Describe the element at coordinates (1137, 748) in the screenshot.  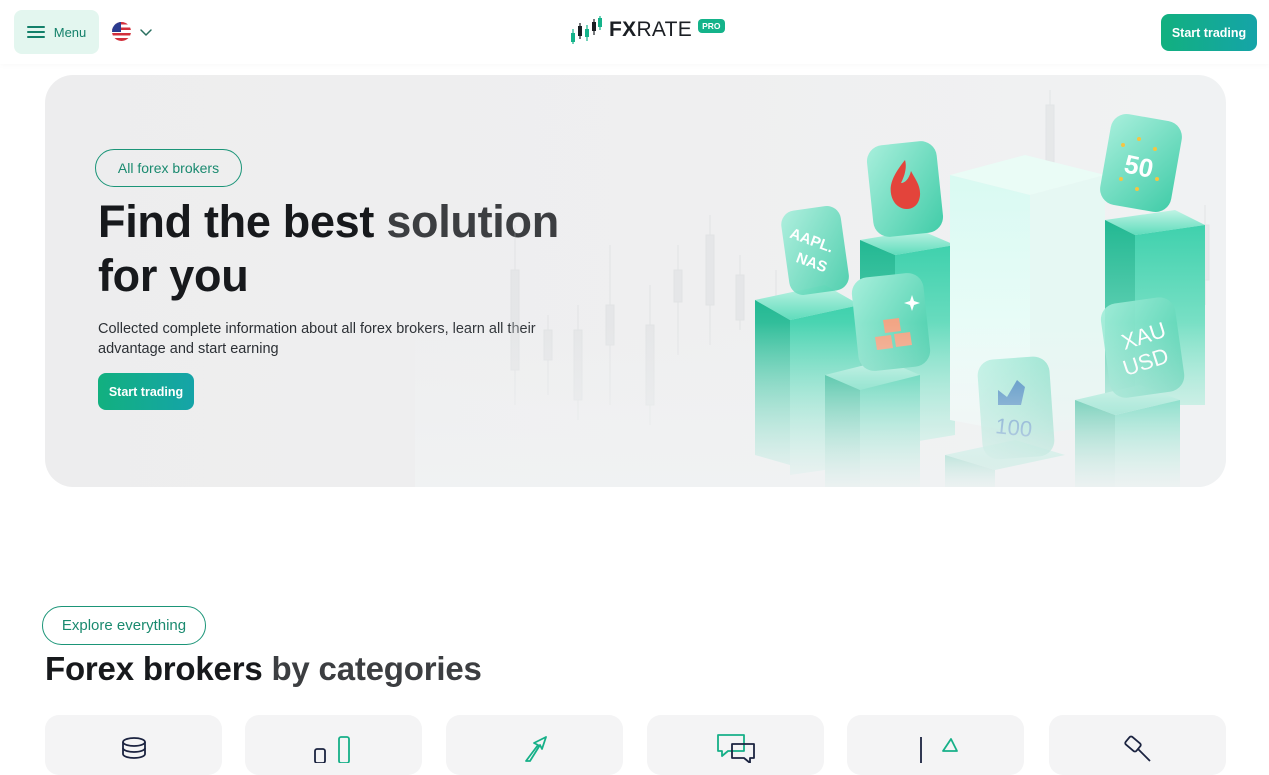
I see `gavel-icon` at that location.